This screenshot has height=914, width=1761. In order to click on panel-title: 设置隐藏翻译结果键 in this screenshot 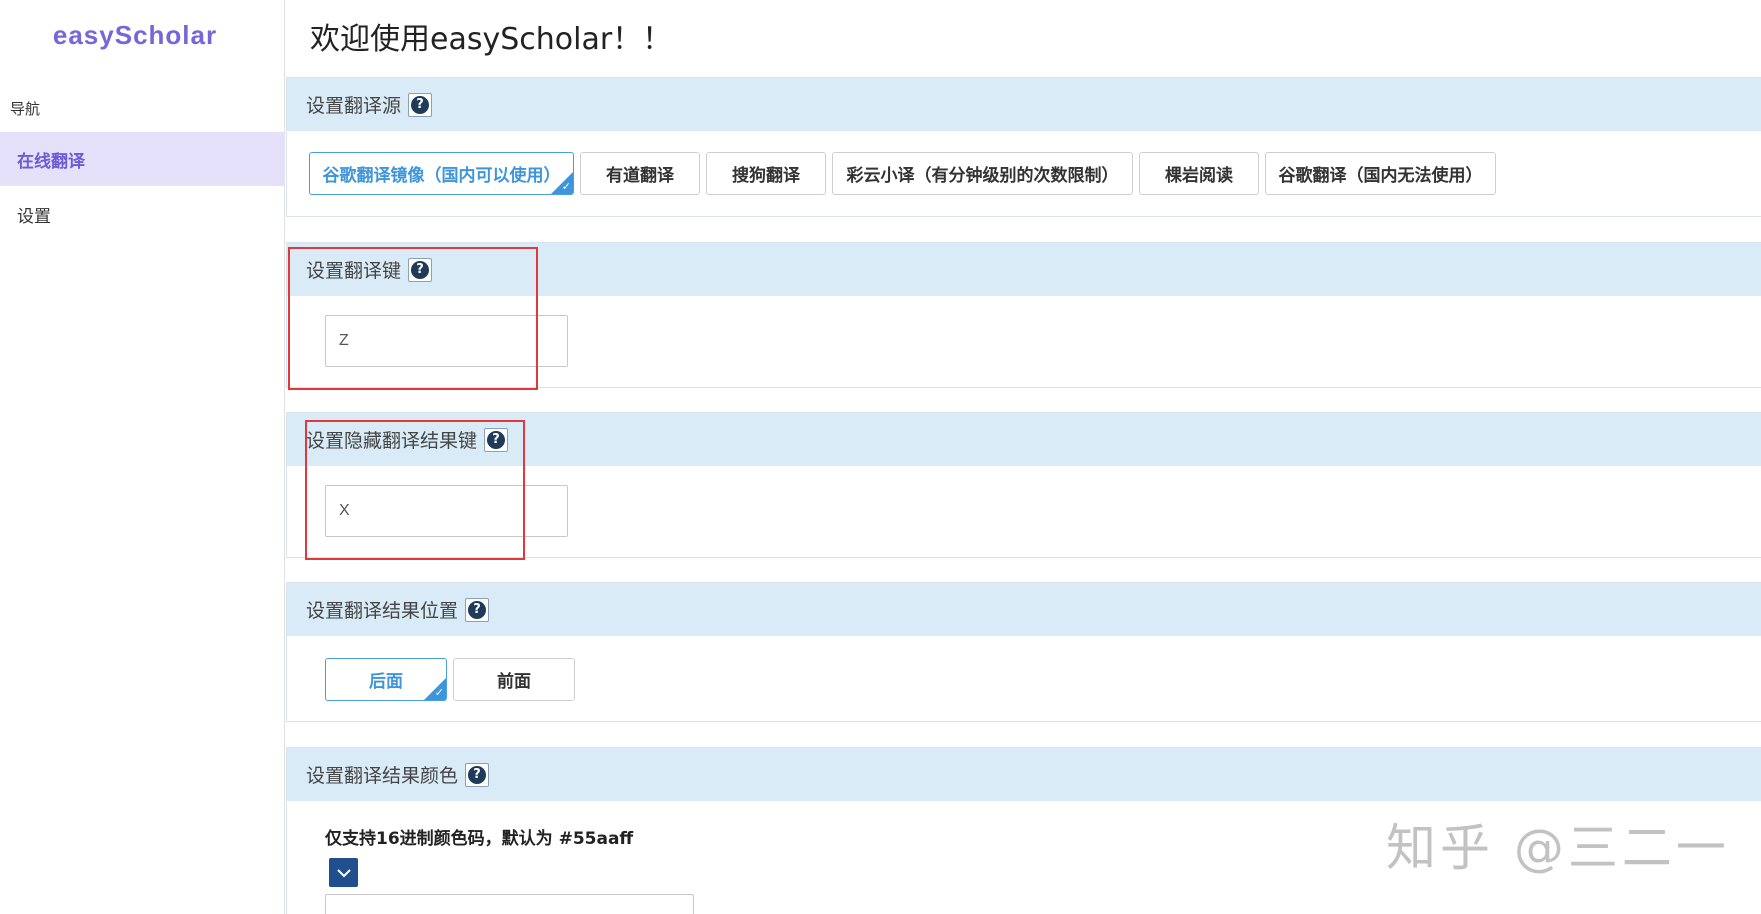, I will do `click(392, 441)`.